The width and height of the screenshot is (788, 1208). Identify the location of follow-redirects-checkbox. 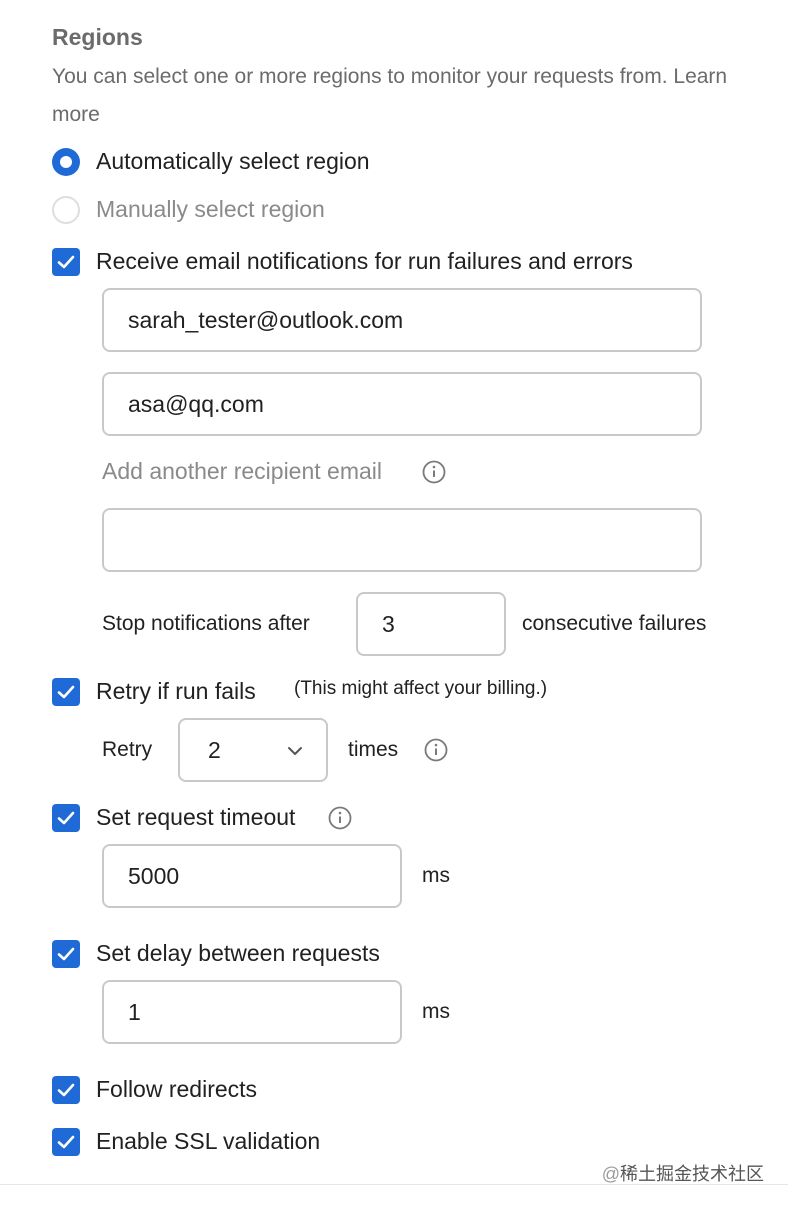
(66, 1090).